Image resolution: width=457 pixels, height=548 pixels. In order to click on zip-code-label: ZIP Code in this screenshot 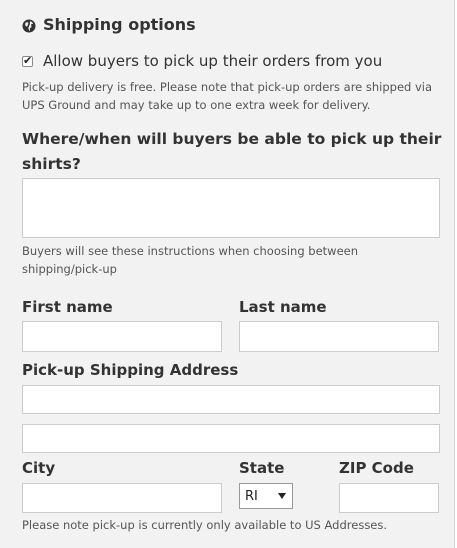, I will do `click(376, 468)`.